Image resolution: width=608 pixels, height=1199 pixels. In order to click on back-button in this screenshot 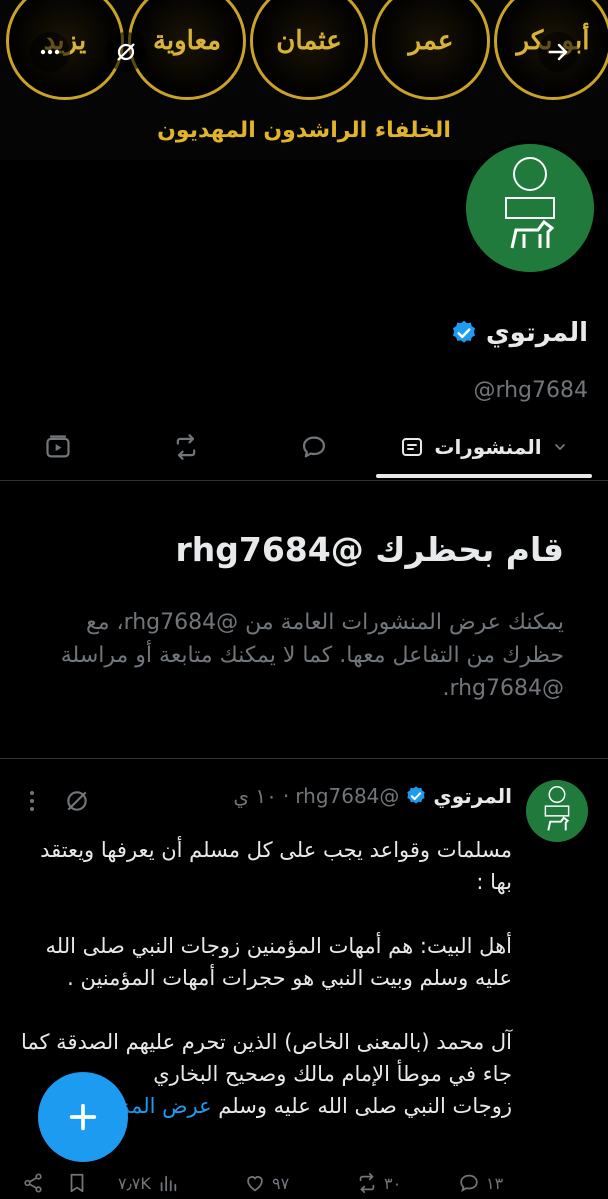, I will do `click(558, 52)`.